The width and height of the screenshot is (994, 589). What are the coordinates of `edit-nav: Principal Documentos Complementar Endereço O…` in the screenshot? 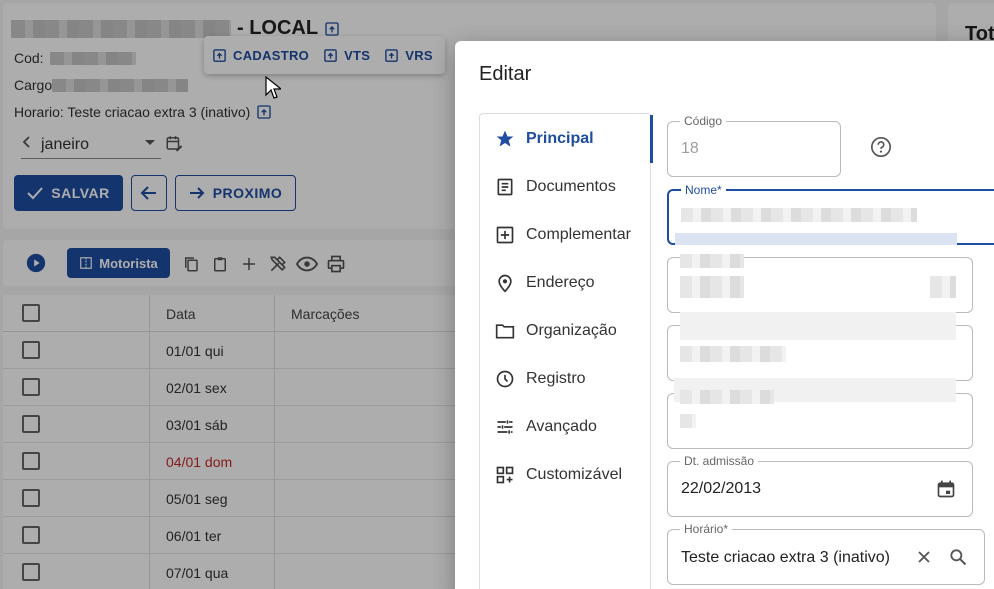 It's located at (566, 351).